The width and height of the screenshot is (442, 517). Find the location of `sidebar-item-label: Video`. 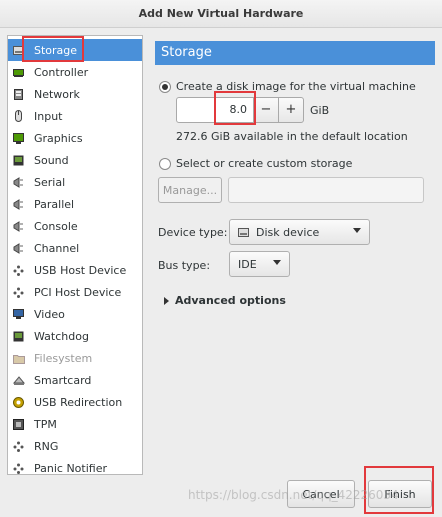

sidebar-item-label: Video is located at coordinates (49, 314).